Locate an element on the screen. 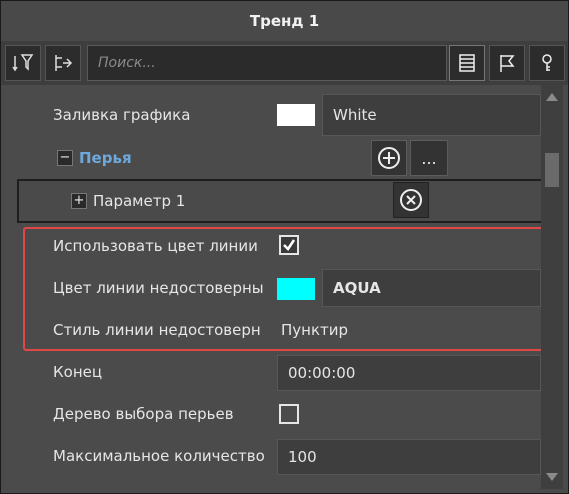 This screenshot has height=494, width=569. pen-tree-label: Дерево выбора перьев is located at coordinates (143, 414).